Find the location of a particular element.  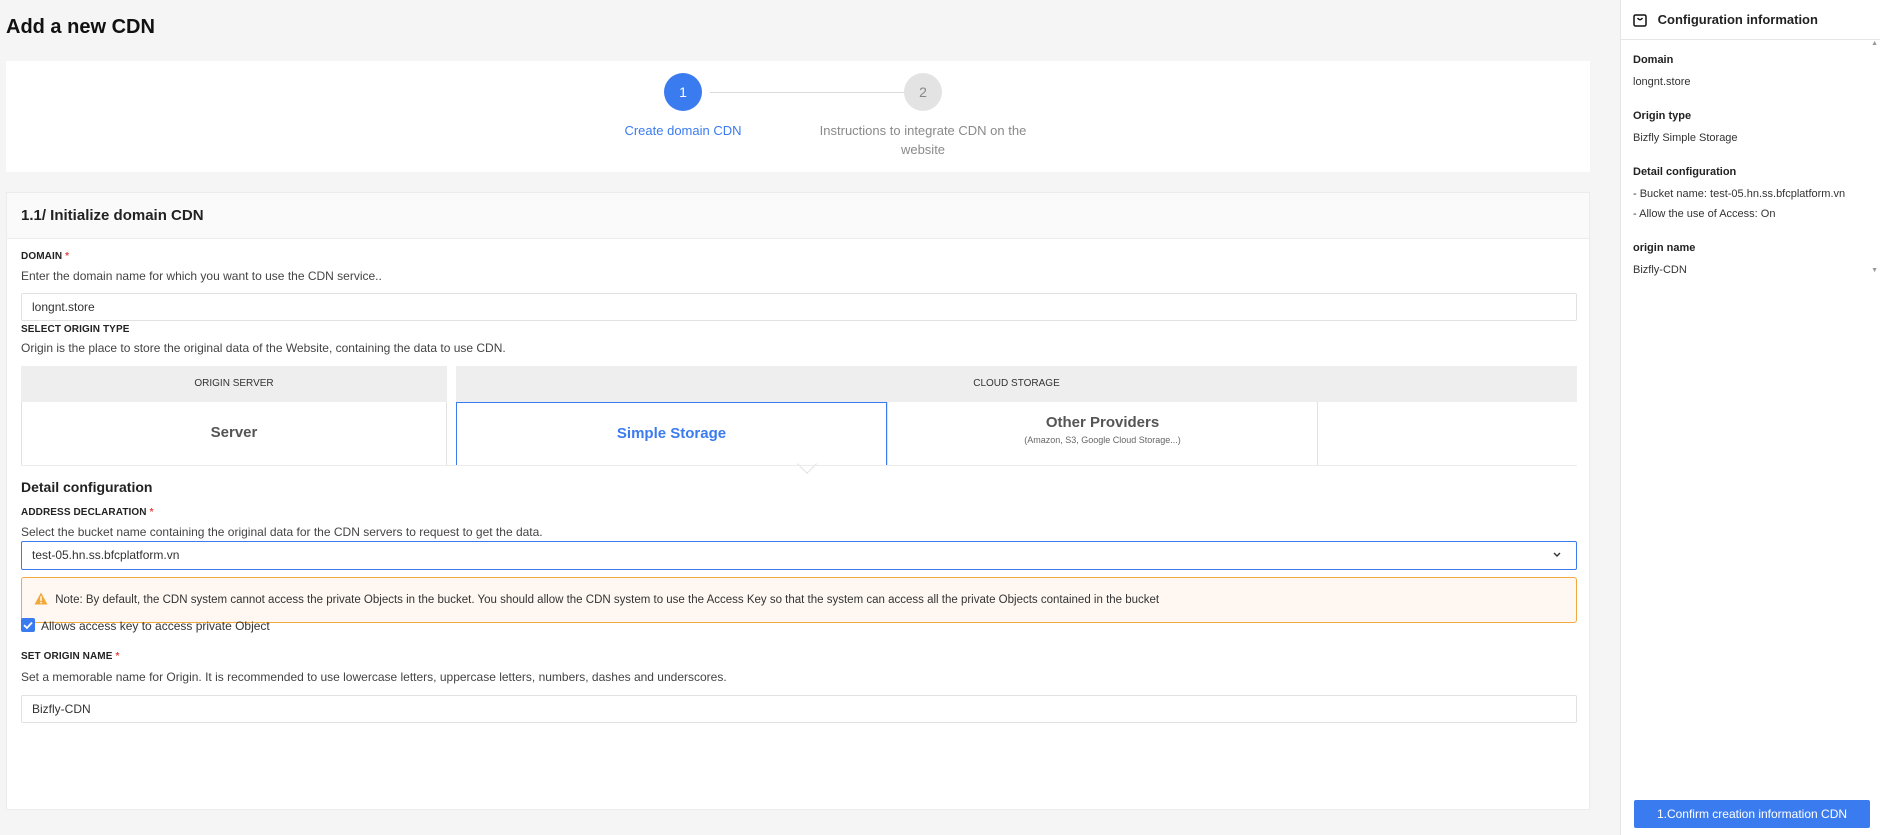

sidebar-item-origin-name: origin name Bizfly-CDN is located at coordinates (1664, 259).